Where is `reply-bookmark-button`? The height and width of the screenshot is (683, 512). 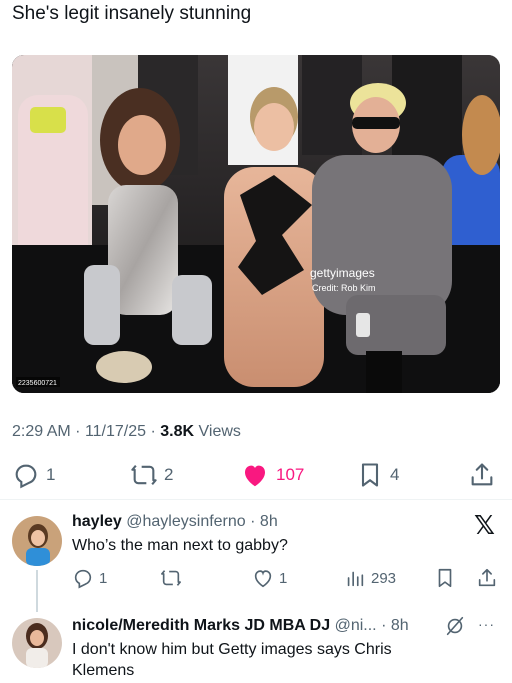 reply-bookmark-button is located at coordinates (445, 578).